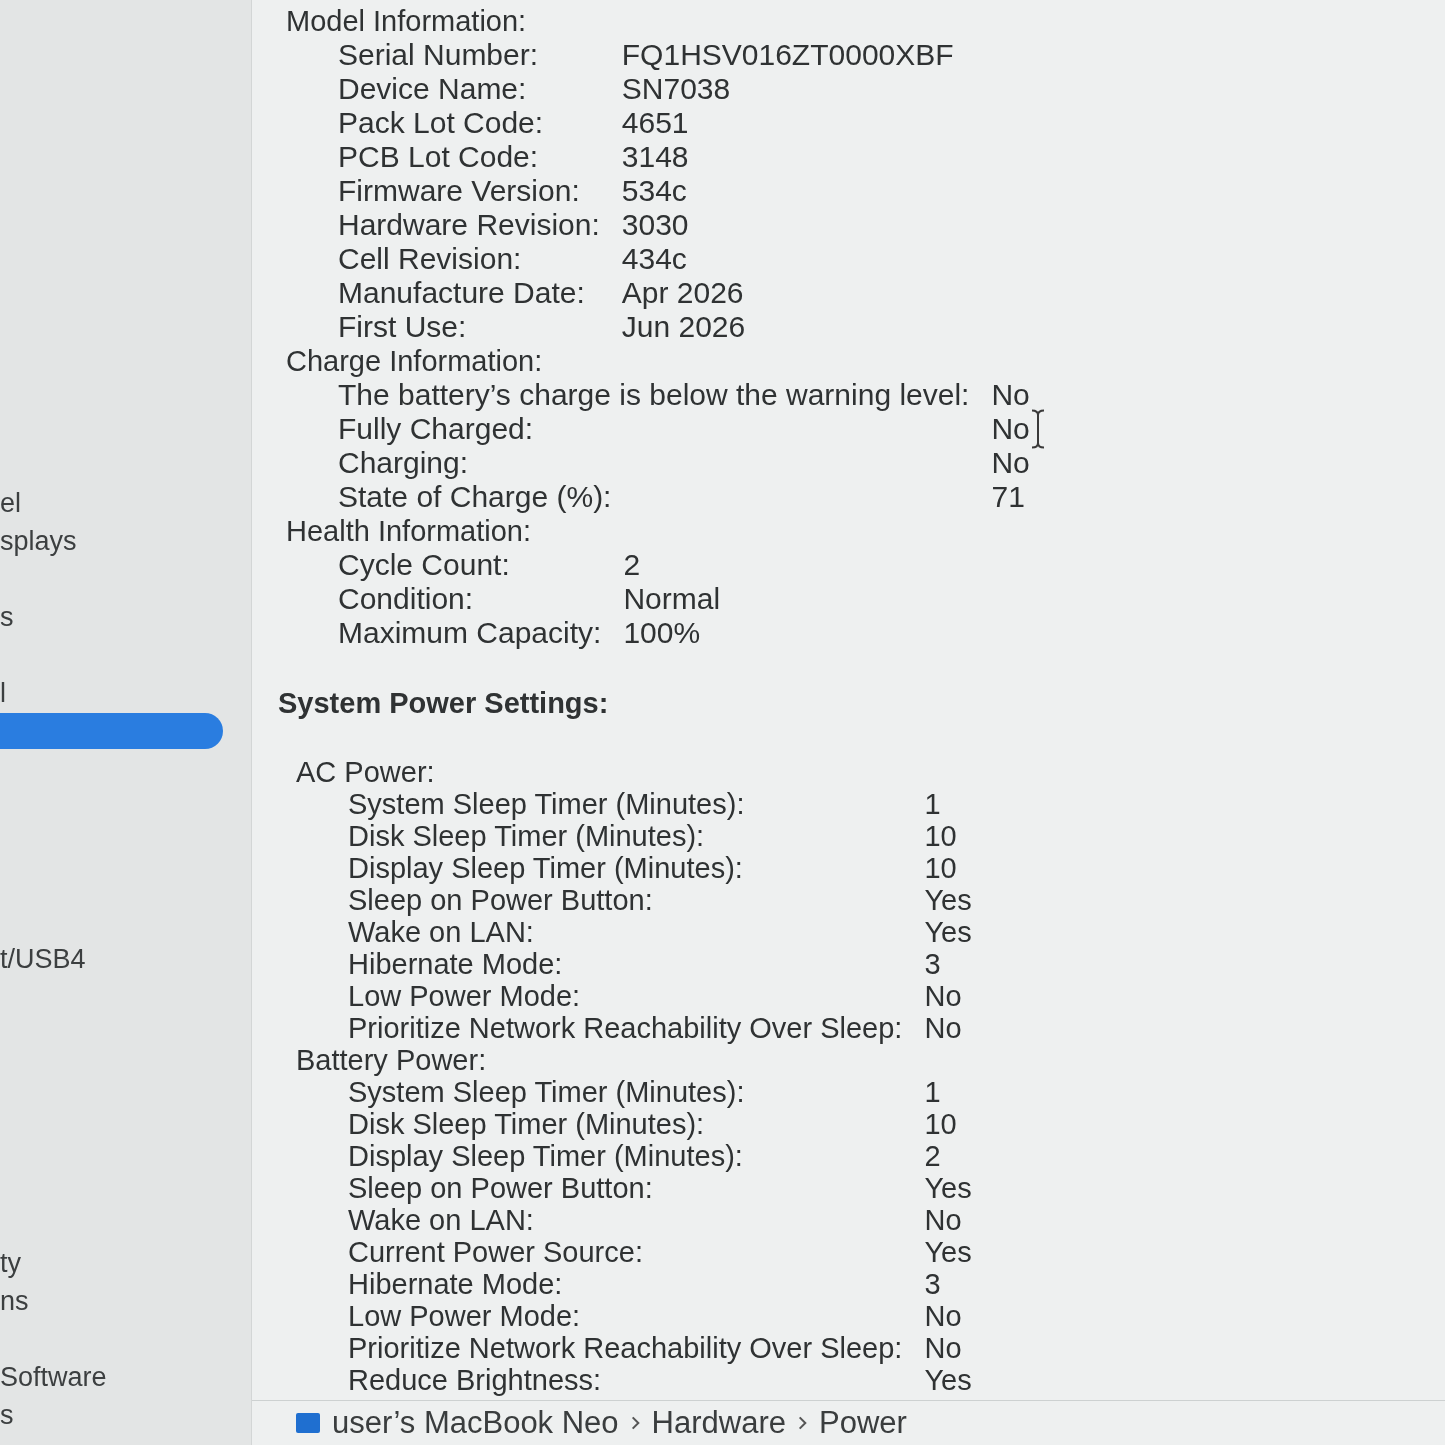  Describe the element at coordinates (683, 327) in the screenshot. I see `field-value: Jun 2026` at that location.